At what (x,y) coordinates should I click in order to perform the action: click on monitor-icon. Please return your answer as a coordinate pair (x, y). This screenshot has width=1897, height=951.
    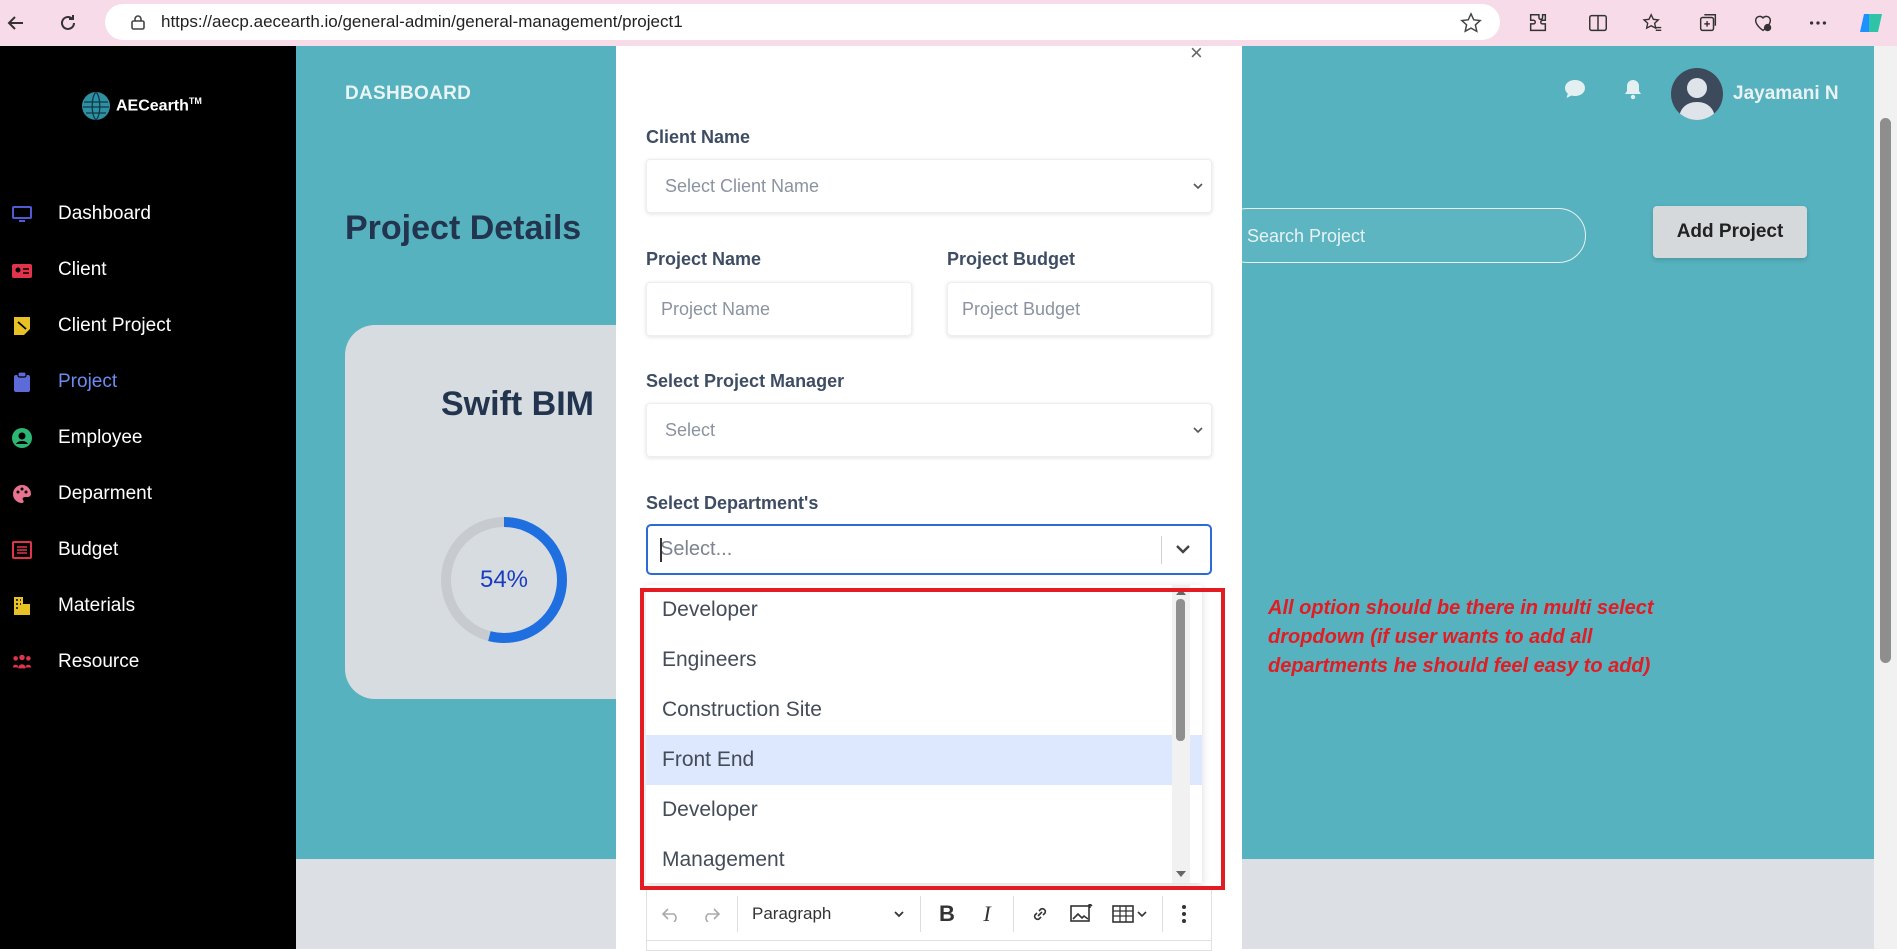
    Looking at the image, I should click on (22, 214).